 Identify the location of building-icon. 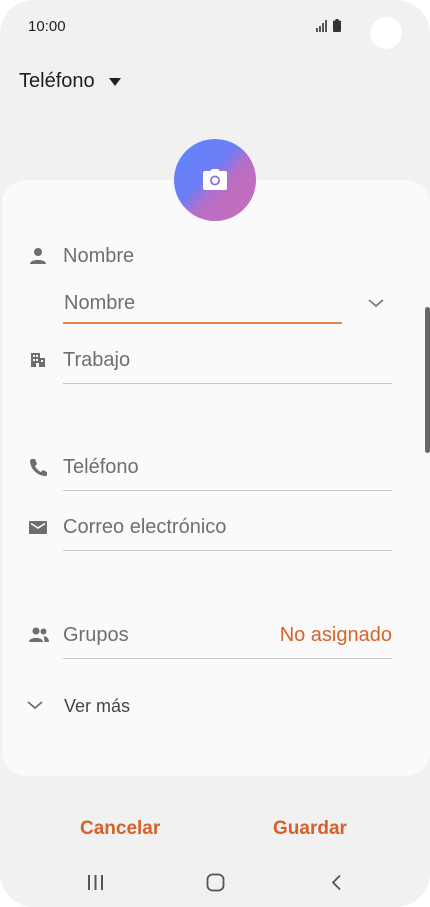
(38, 360).